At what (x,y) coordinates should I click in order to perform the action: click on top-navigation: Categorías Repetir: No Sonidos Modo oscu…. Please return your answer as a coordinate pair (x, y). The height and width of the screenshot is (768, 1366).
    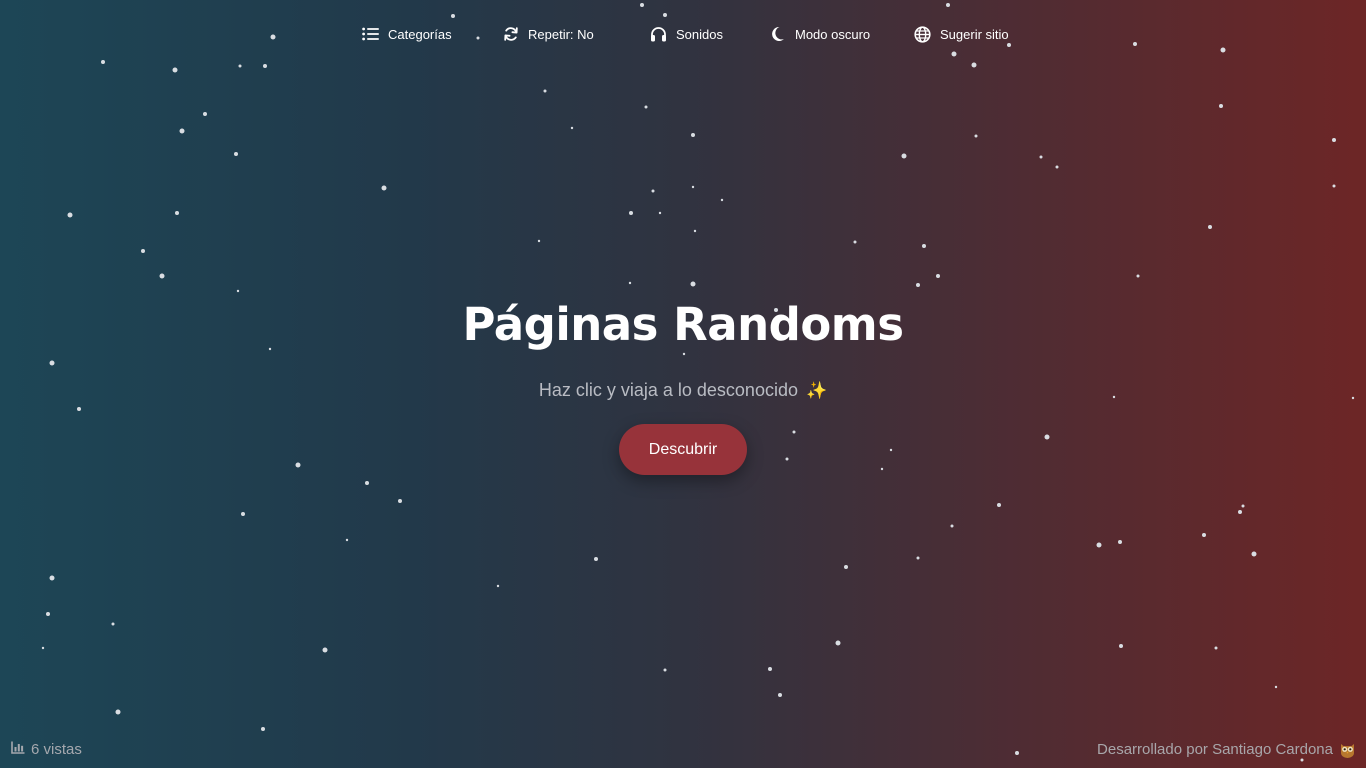
    Looking at the image, I should click on (683, 34).